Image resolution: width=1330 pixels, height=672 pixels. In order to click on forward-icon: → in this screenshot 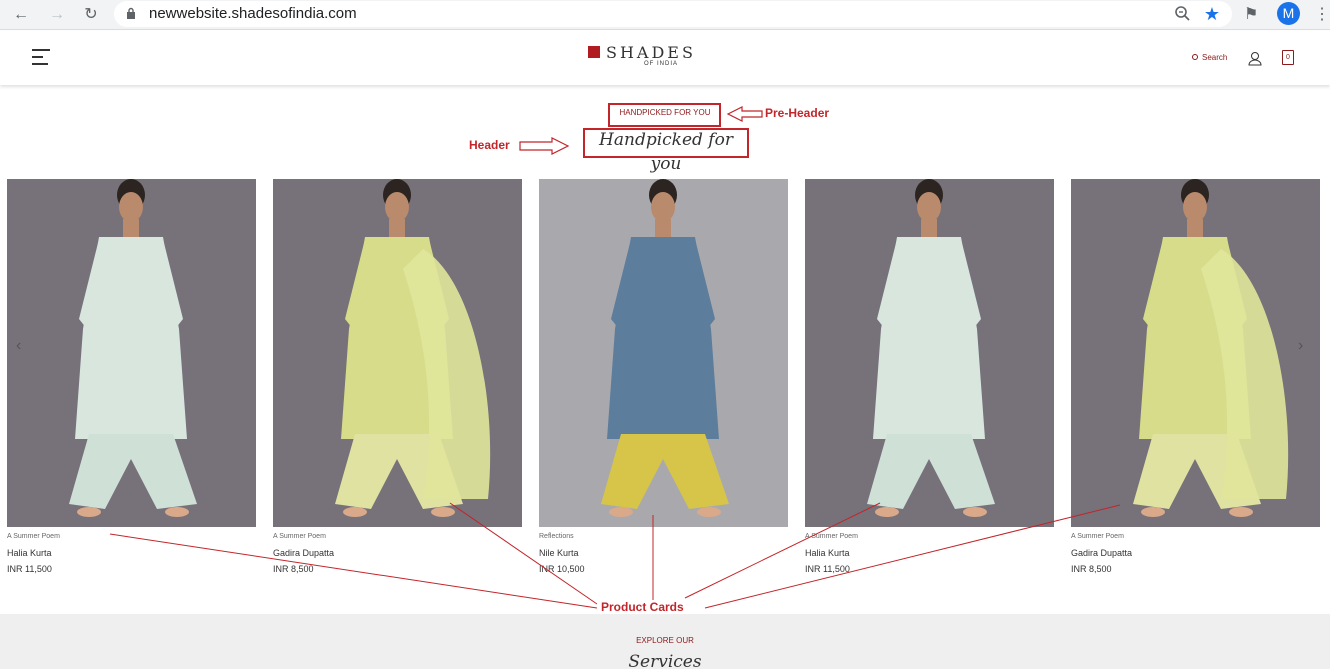, I will do `click(57, 15)`.